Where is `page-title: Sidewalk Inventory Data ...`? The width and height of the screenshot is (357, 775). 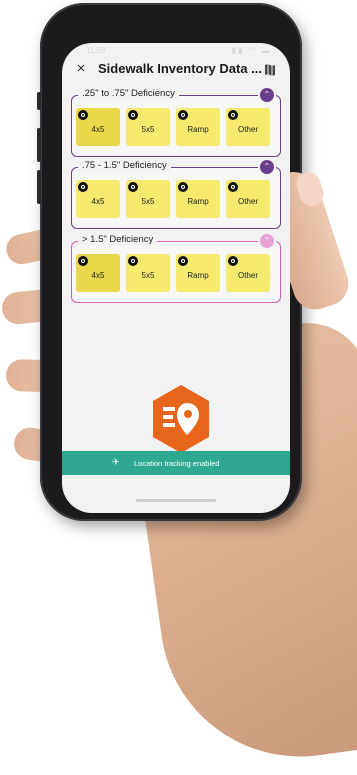 page-title: Sidewalk Inventory Data ... is located at coordinates (180, 68).